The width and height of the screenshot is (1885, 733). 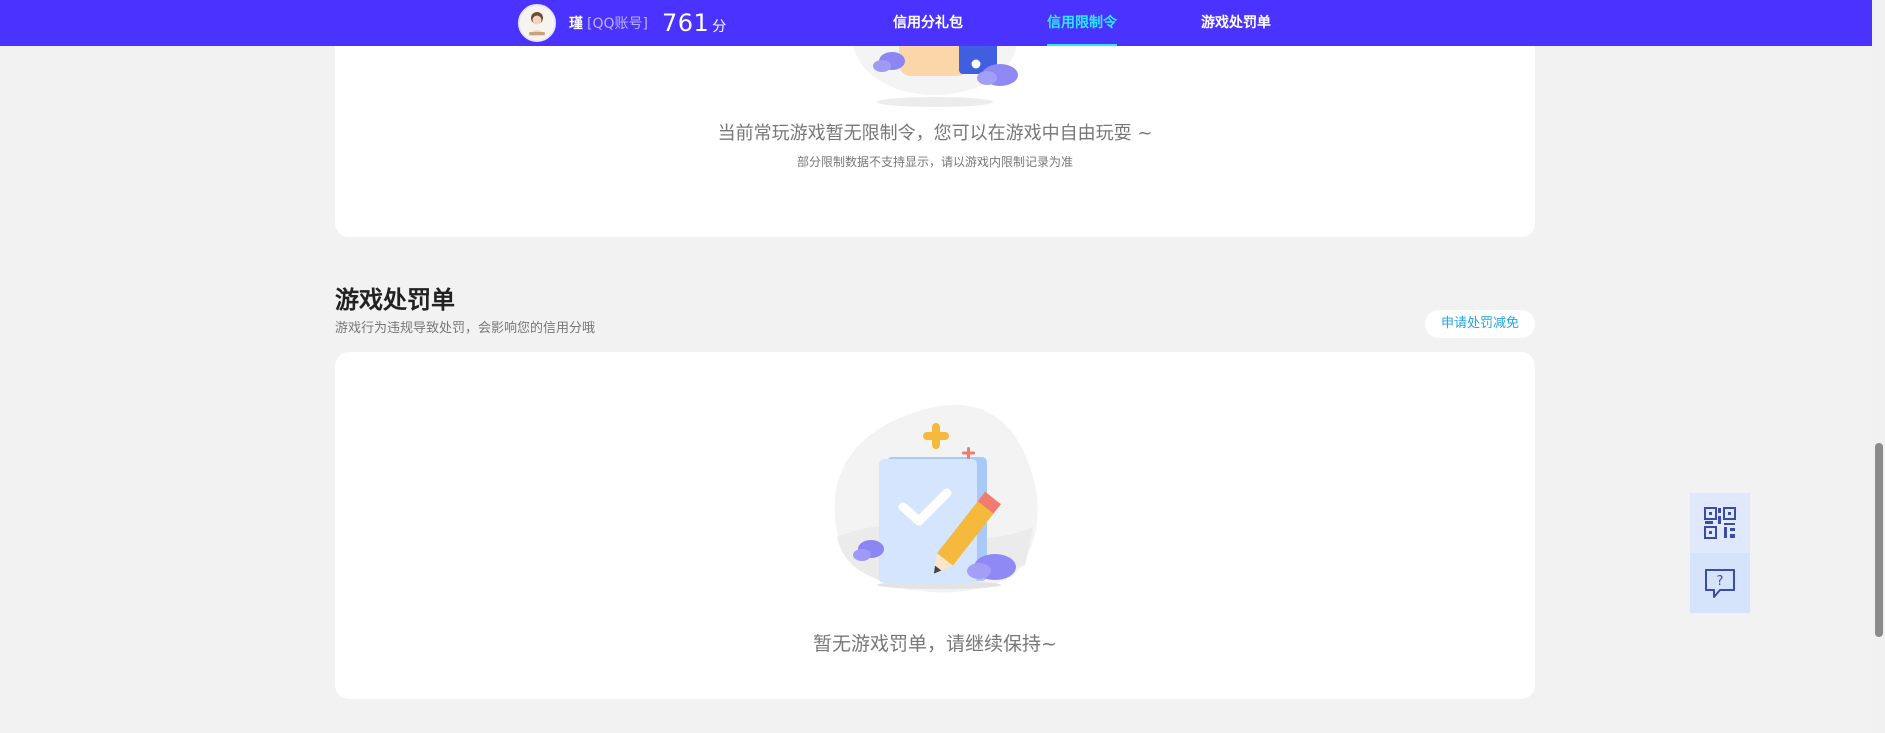 What do you see at coordinates (465, 328) in the screenshot?
I see `section-description: 游戏行为违规导致处罚，会影响您的信用分哦` at bounding box center [465, 328].